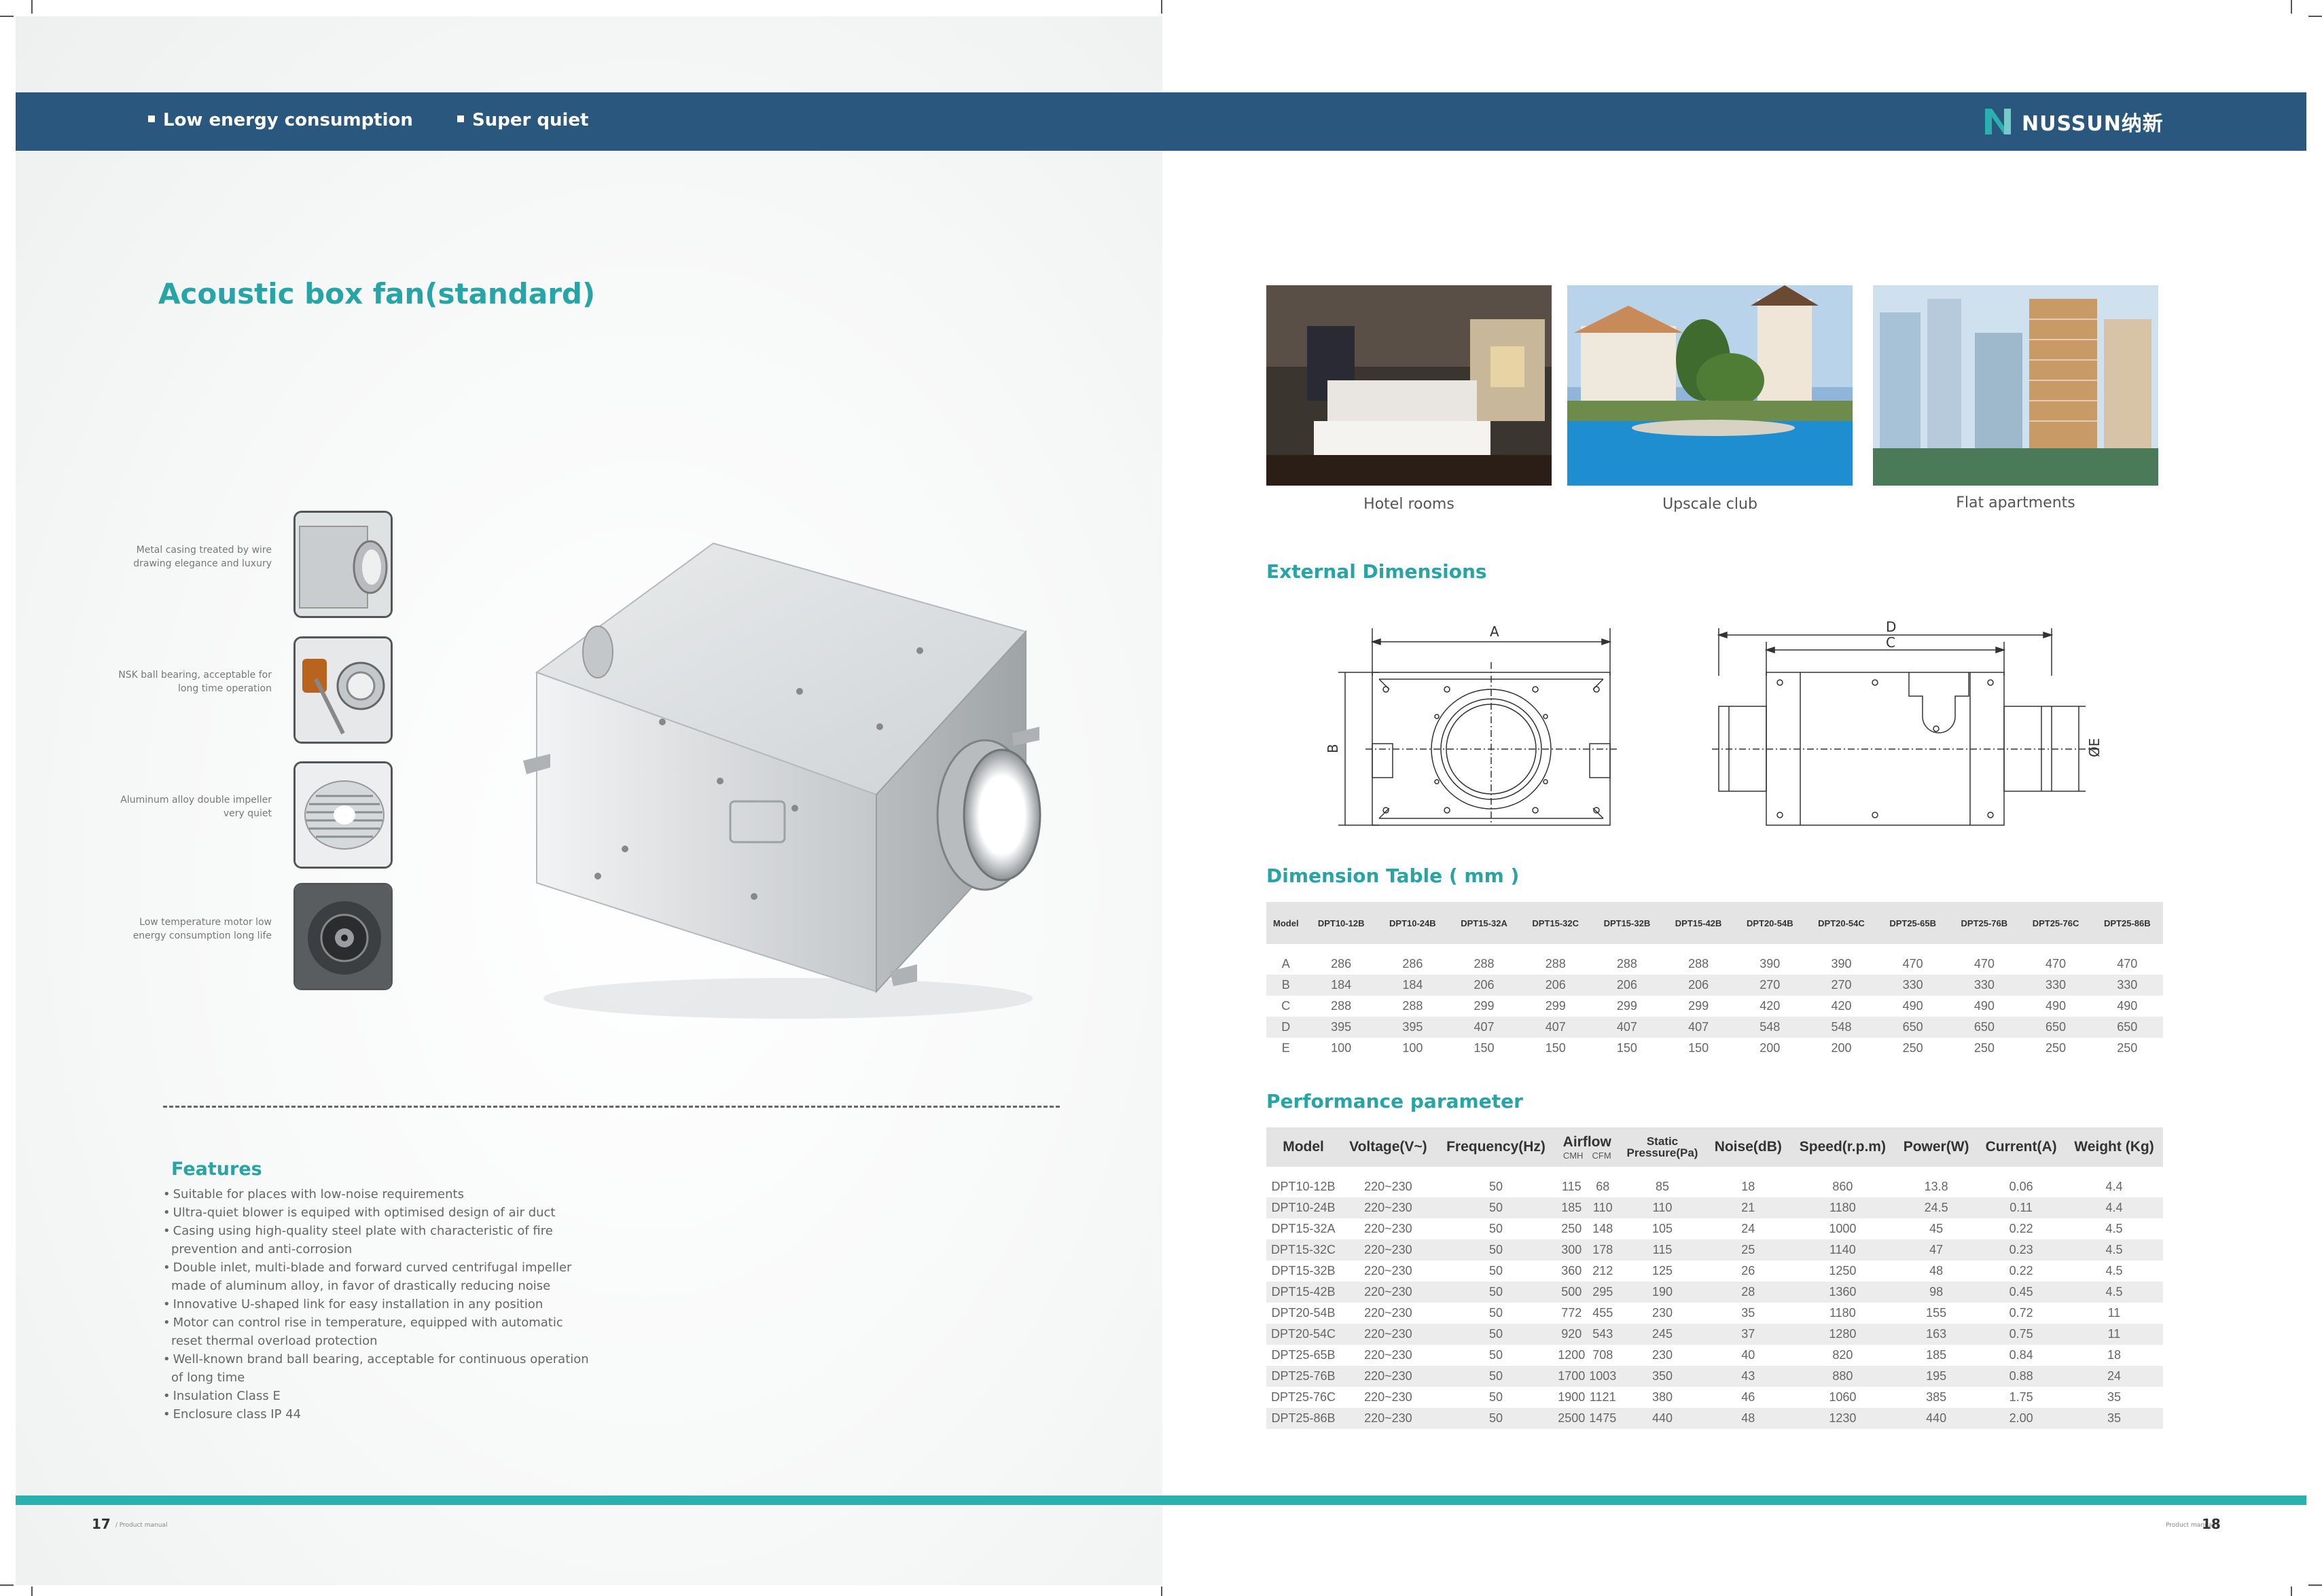  Describe the element at coordinates (1413, 964) in the screenshot. I see `table-cell: 286` at that location.